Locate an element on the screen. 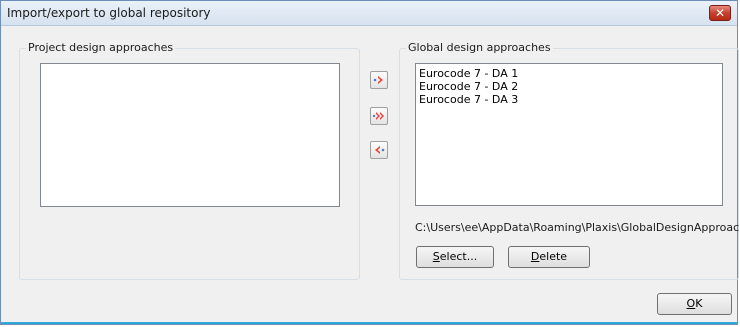 This screenshot has height=327, width=740. export-selected-button is located at coordinates (379, 80).